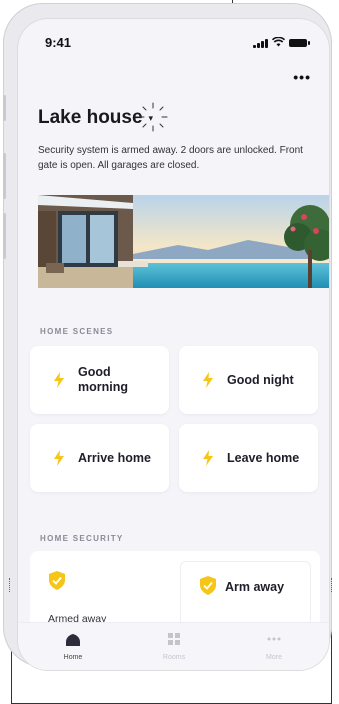  Describe the element at coordinates (302, 77) in the screenshot. I see `more-options-button: •••` at that location.